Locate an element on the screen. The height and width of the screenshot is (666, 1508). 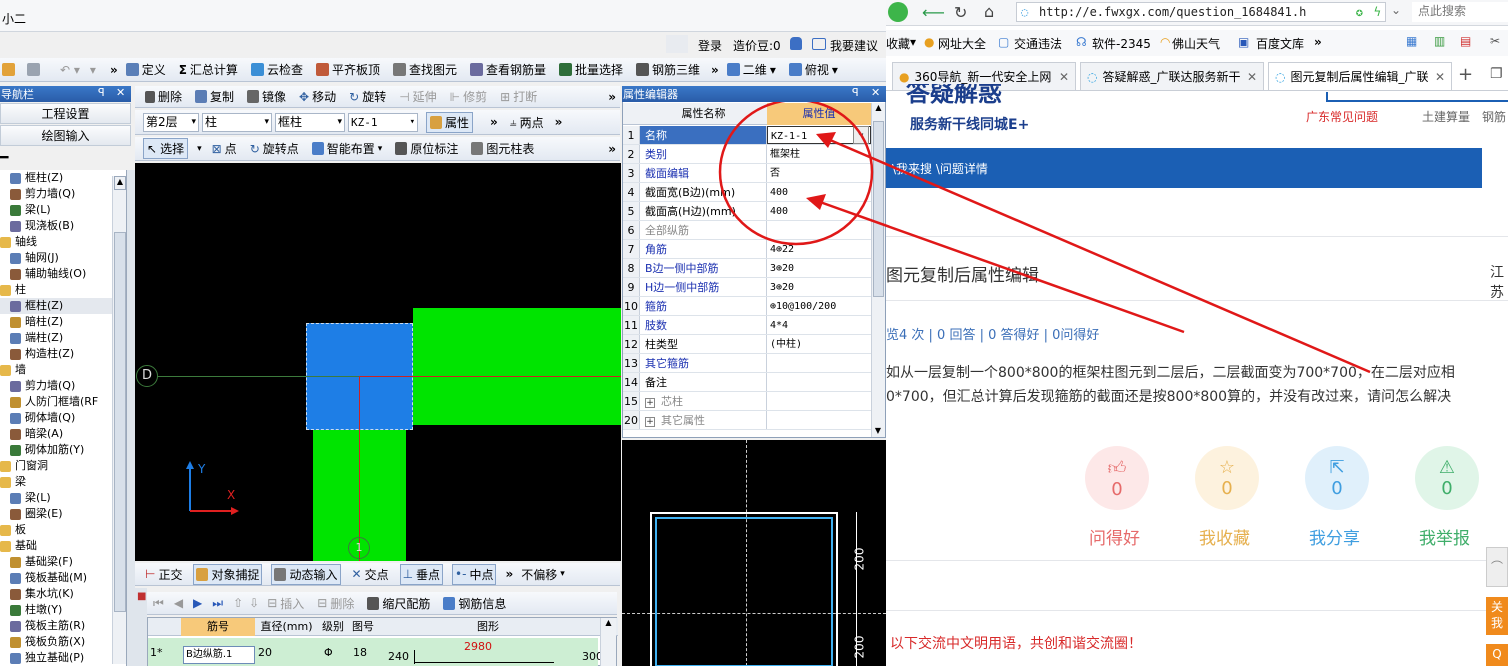
tab-answers: ◌ 答疑解惑_广联达服务新干 ✕ is located at coordinates (1172, 76).